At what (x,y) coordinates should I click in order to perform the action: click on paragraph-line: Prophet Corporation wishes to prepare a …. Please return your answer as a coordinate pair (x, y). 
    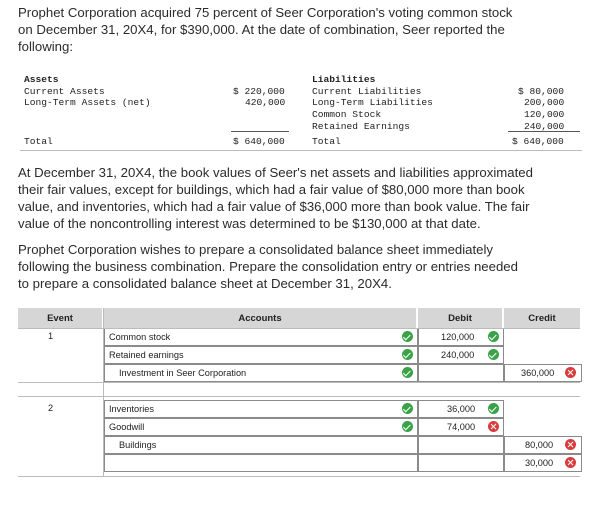
    Looking at the image, I should click on (256, 249).